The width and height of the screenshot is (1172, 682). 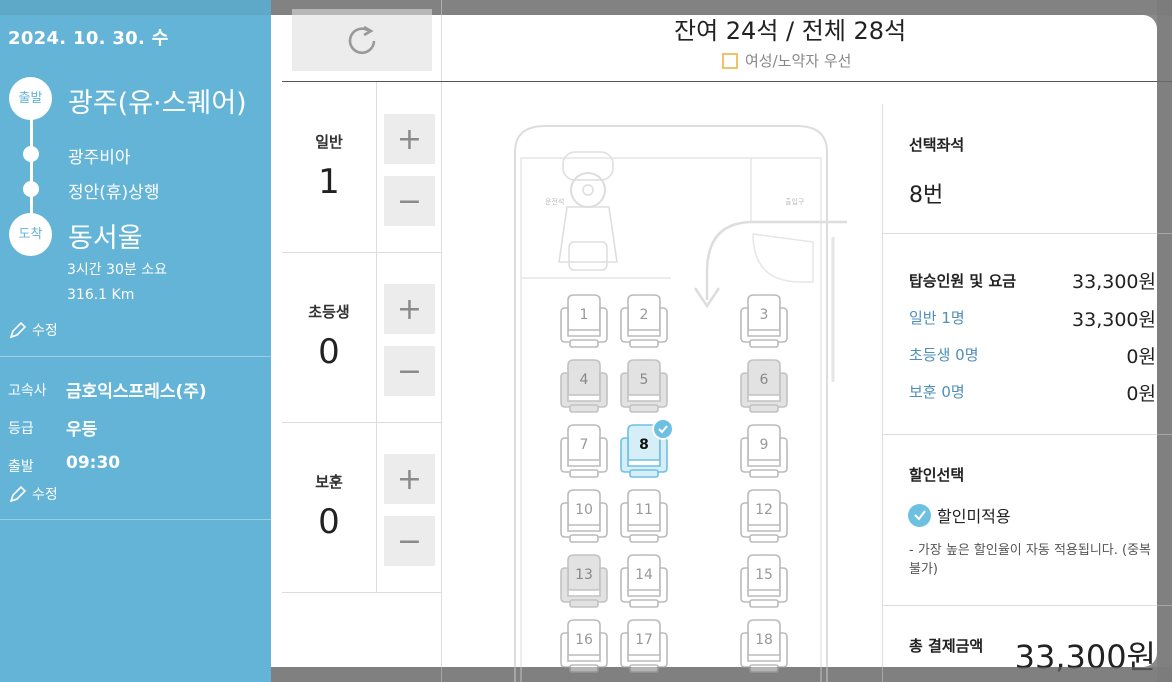 I want to click on depart-badge: 출발, so click(x=30, y=98).